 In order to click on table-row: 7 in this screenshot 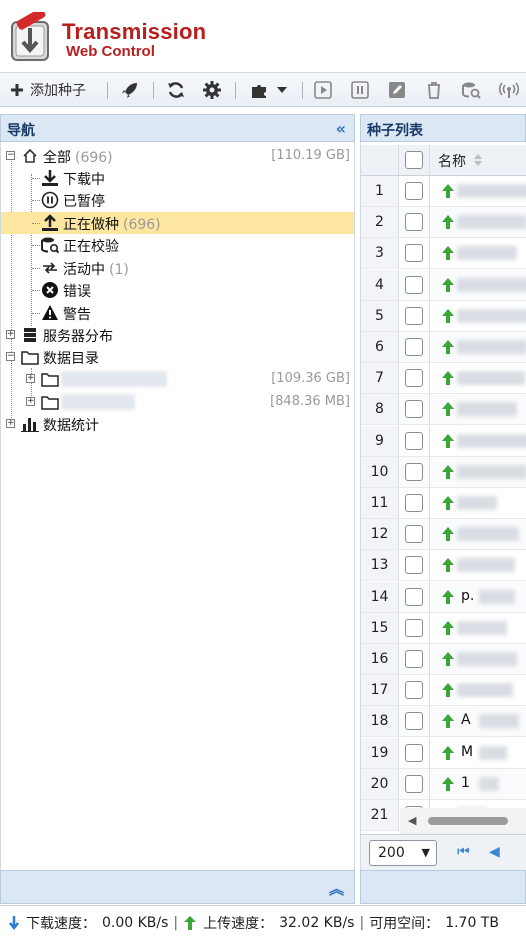, I will do `click(443, 379)`.